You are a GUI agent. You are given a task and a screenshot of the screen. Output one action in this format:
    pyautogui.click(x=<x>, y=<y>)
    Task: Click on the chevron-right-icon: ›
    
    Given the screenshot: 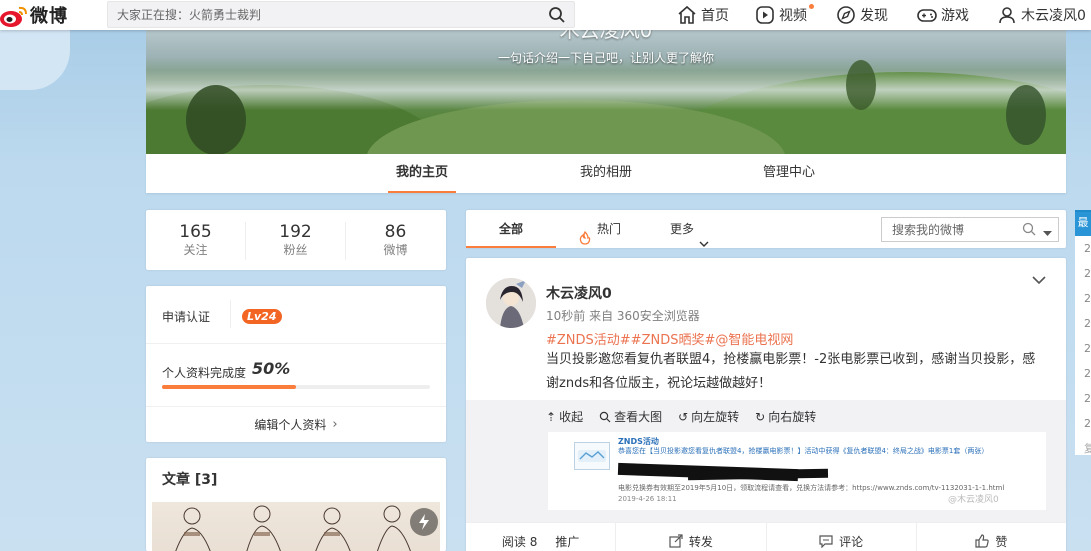 What is the action you would take?
    pyautogui.click(x=335, y=424)
    